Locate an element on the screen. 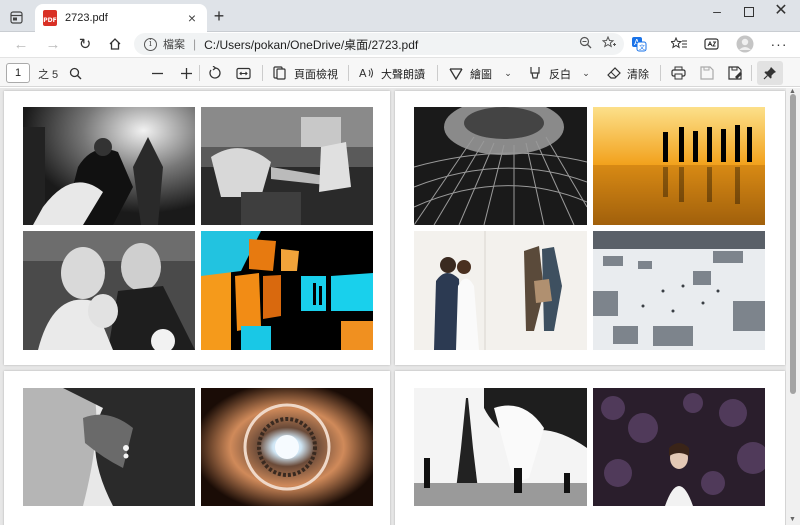 The height and width of the screenshot is (525, 800). photo-bride-flowers is located at coordinates (679, 447).